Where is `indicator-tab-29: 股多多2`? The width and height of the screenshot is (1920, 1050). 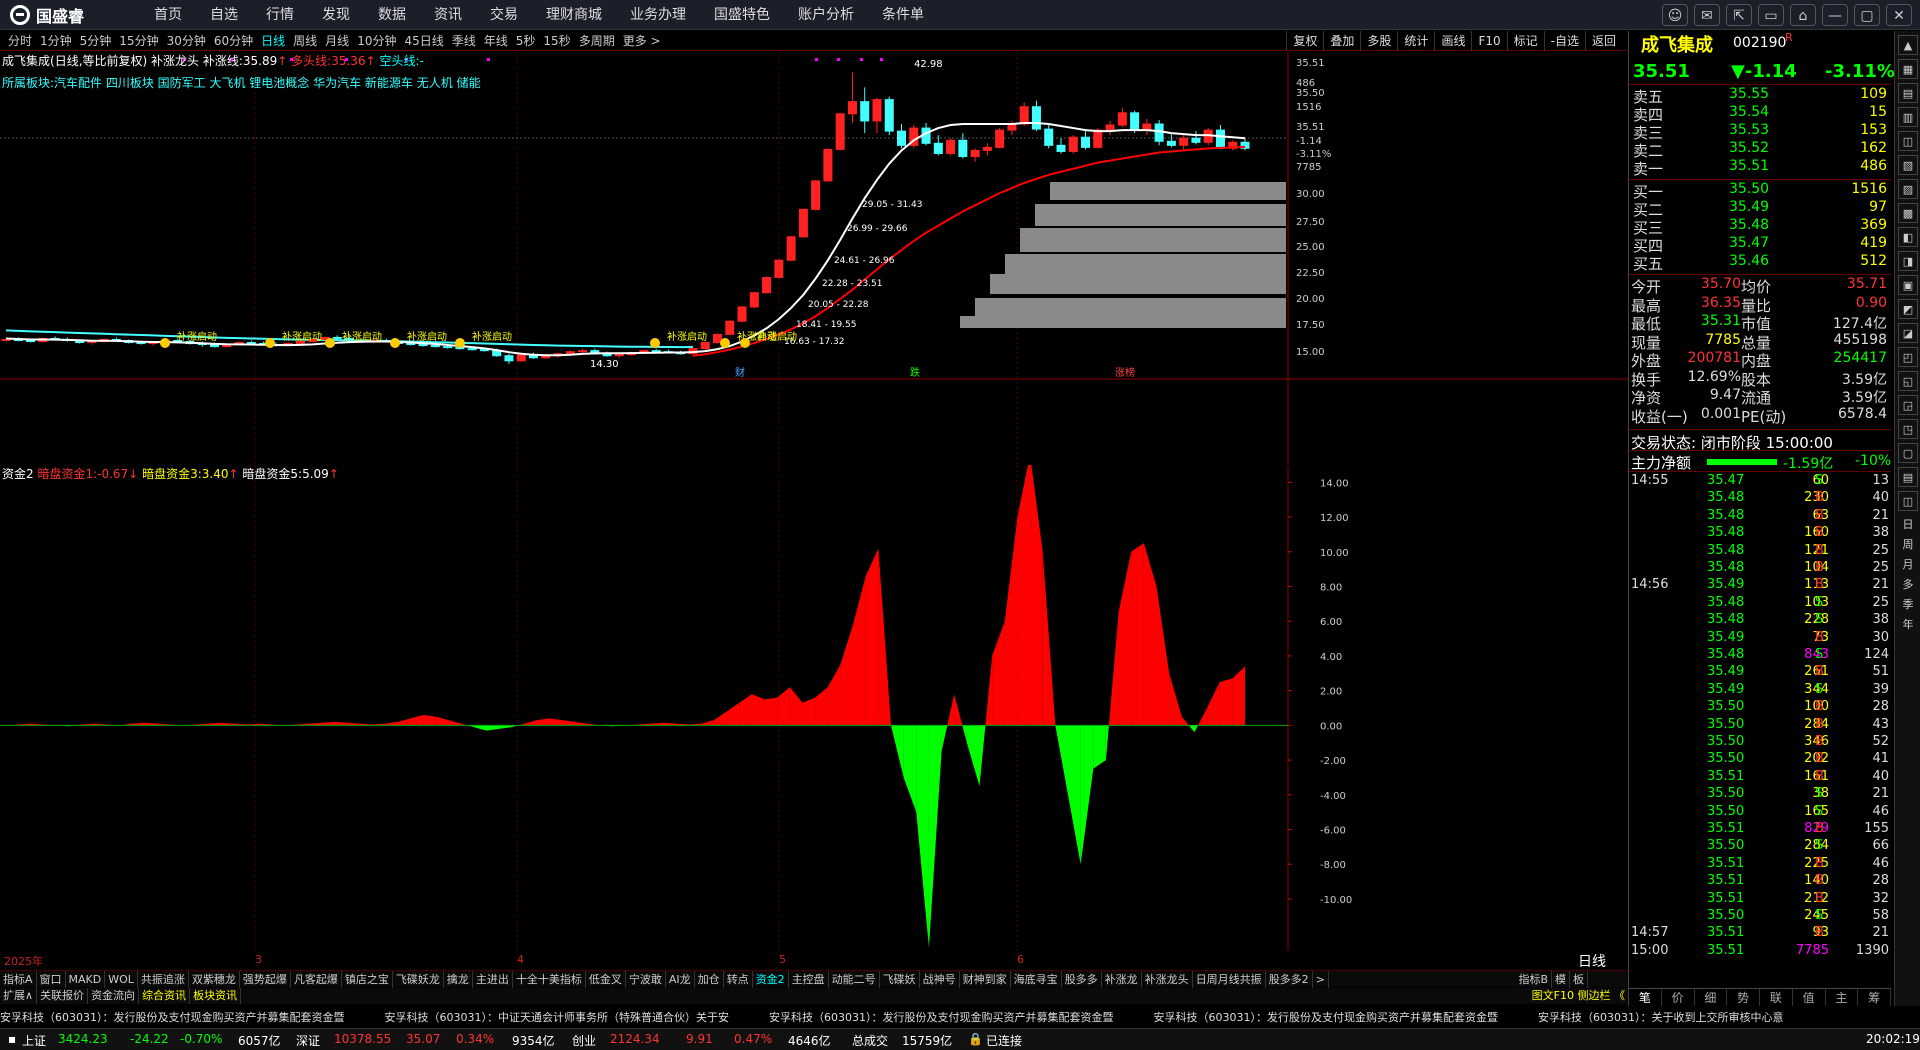 indicator-tab-29: 股多多2 is located at coordinates (1289, 979).